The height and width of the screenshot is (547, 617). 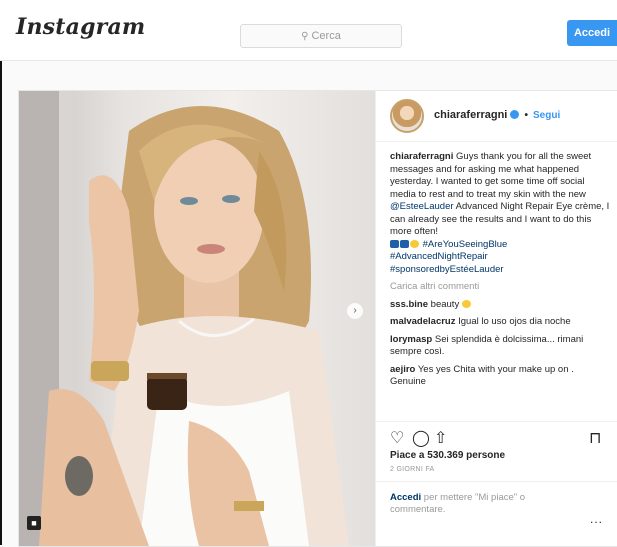 I want to click on page-edge, so click(x=1, y=272).